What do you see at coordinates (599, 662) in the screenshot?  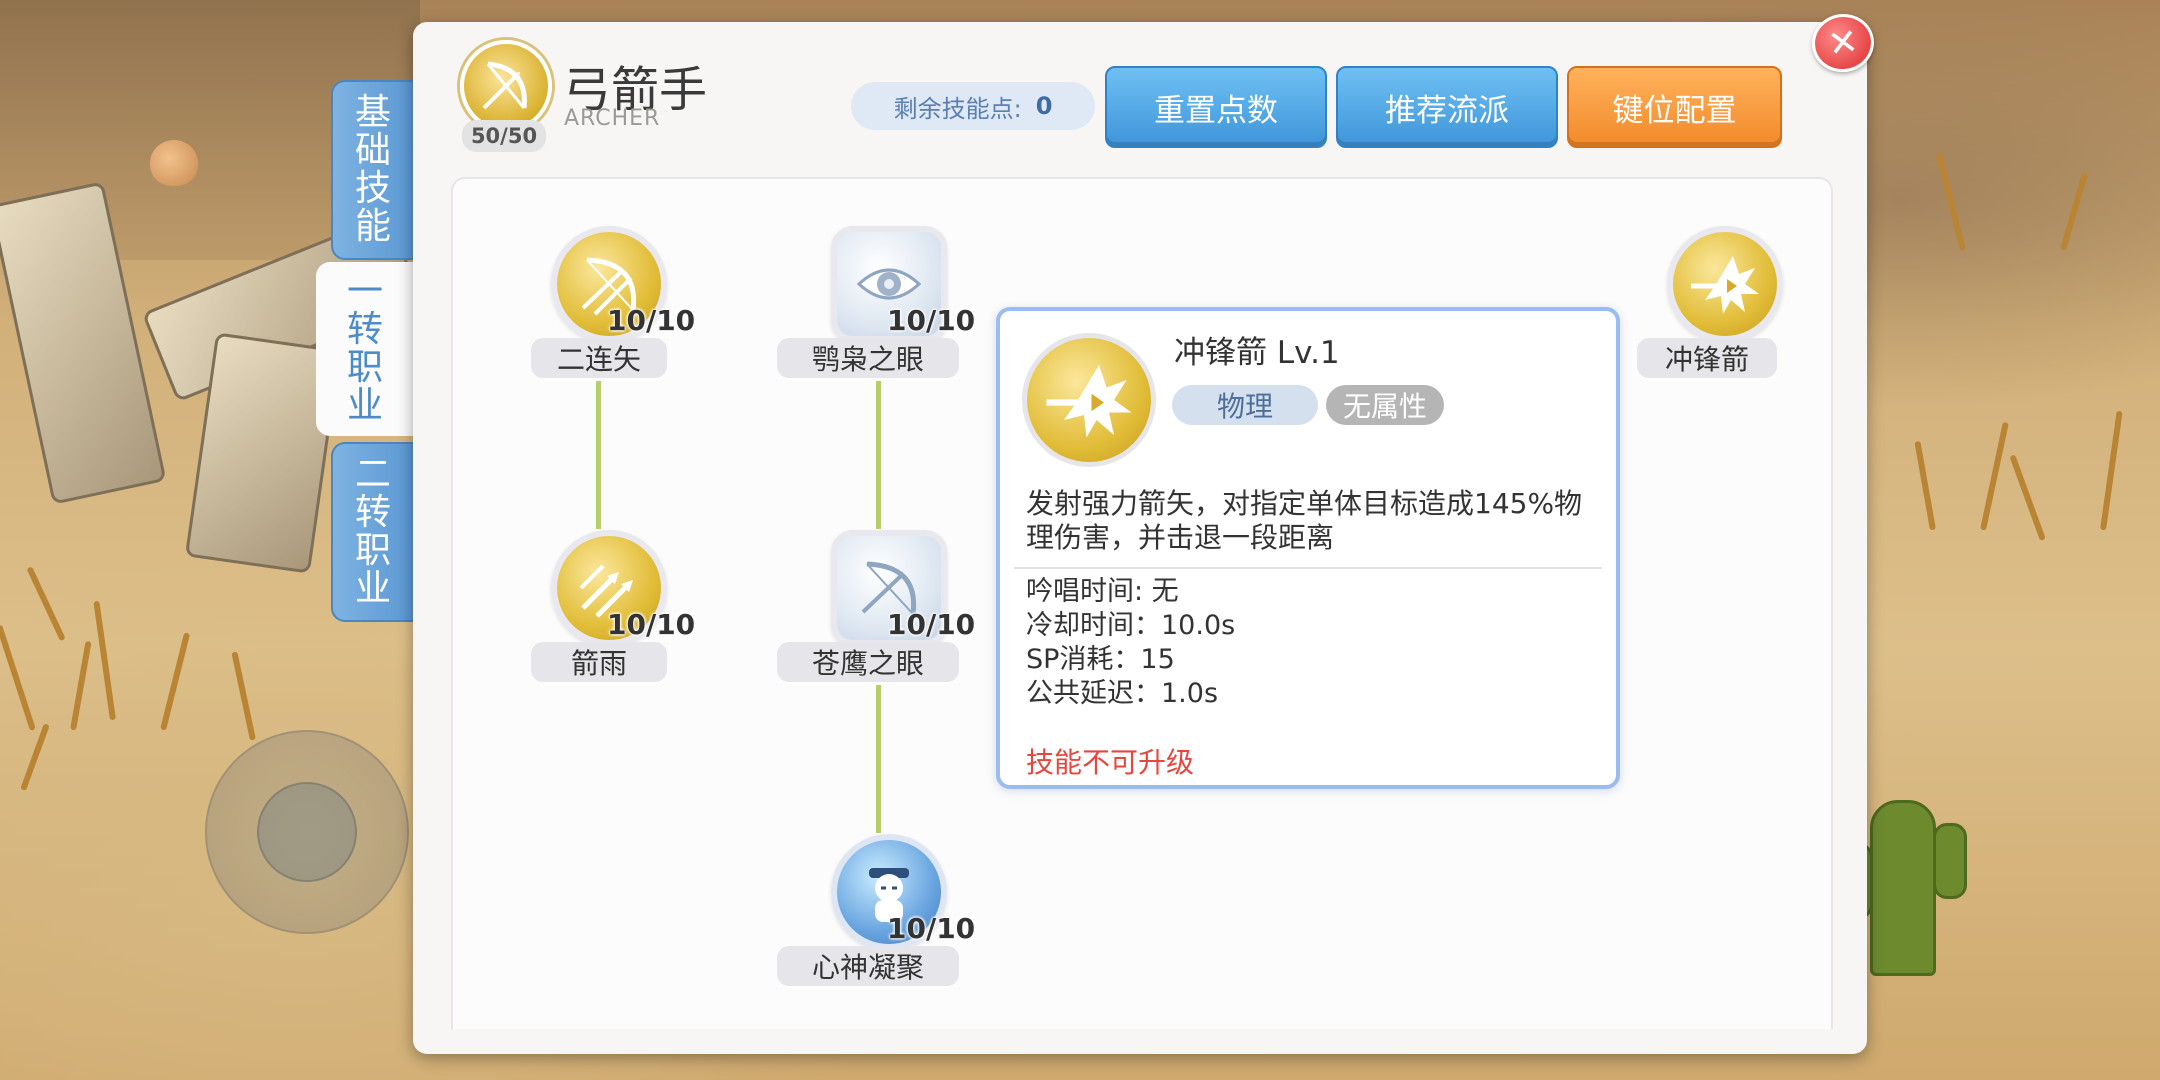 I see `skill-name: 箭雨` at bounding box center [599, 662].